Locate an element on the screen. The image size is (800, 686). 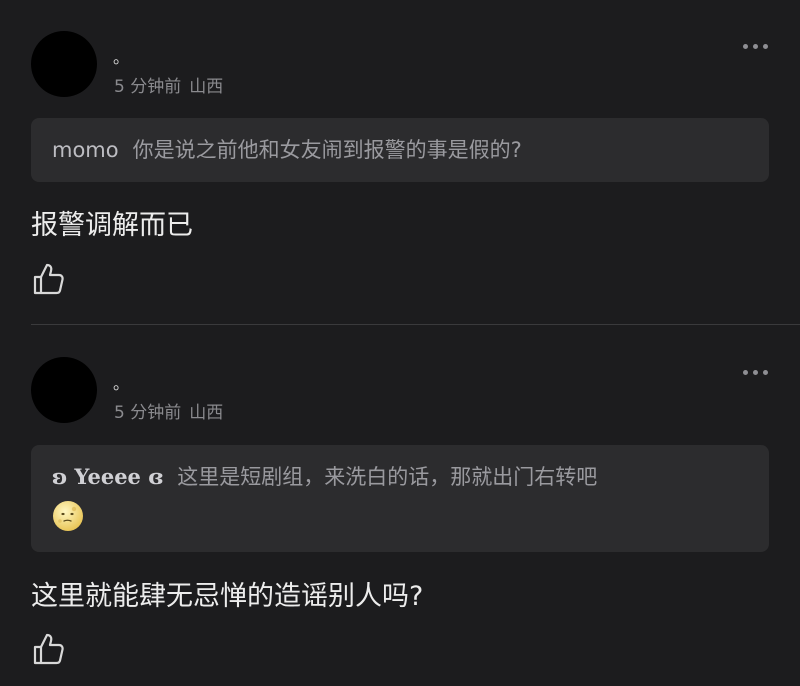
quoted-reply: momo 你是说之前他和女友闹到报警的事是假的? is located at coordinates (400, 150).